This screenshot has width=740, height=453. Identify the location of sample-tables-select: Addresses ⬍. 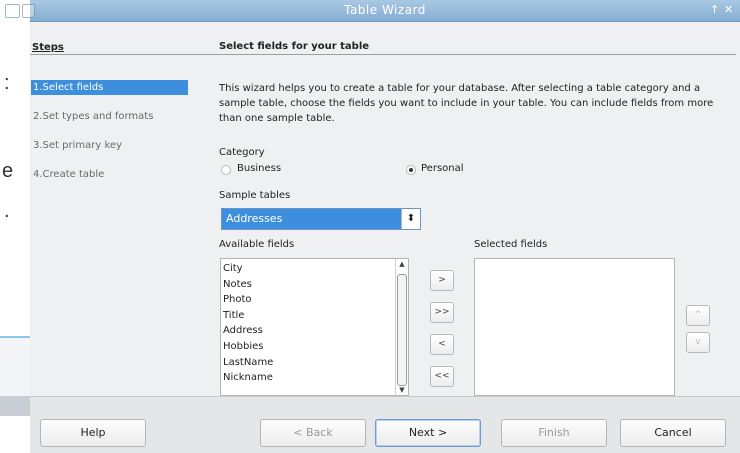
(321, 219).